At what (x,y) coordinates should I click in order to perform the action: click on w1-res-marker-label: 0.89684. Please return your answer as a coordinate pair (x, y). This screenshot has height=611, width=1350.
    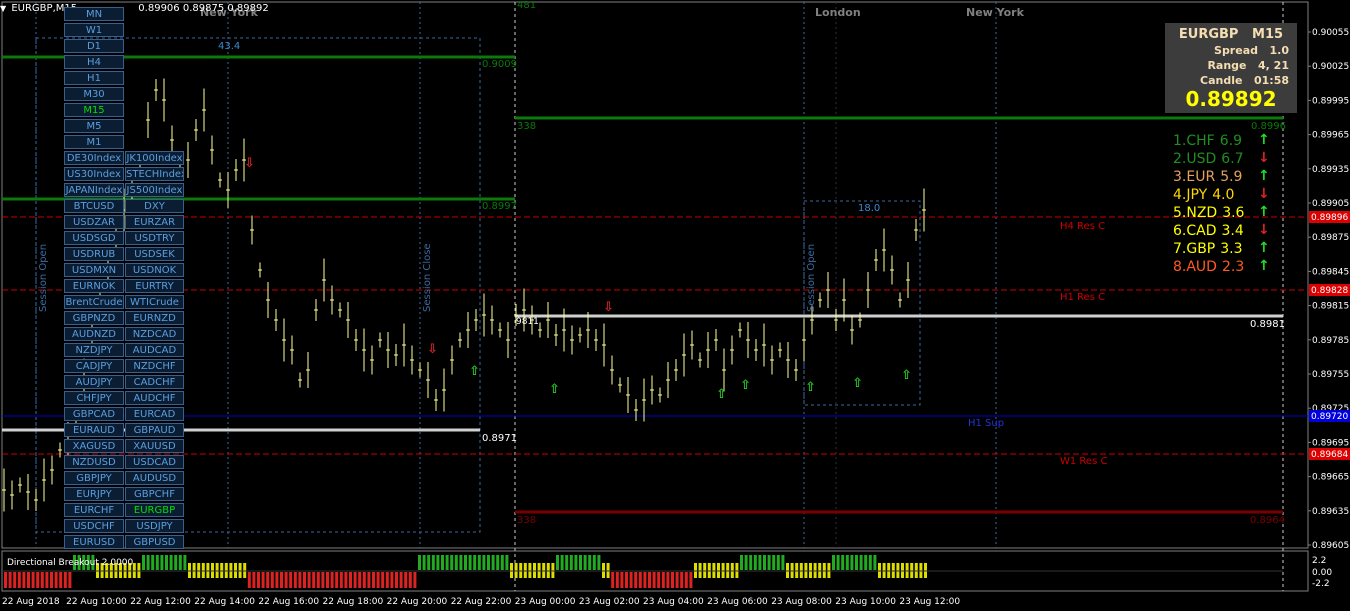
    Looking at the image, I should click on (1329, 455).